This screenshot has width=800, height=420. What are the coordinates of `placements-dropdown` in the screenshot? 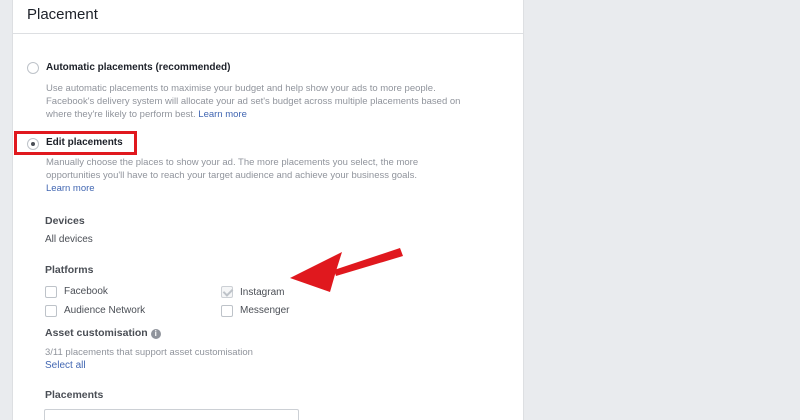 It's located at (171, 414).